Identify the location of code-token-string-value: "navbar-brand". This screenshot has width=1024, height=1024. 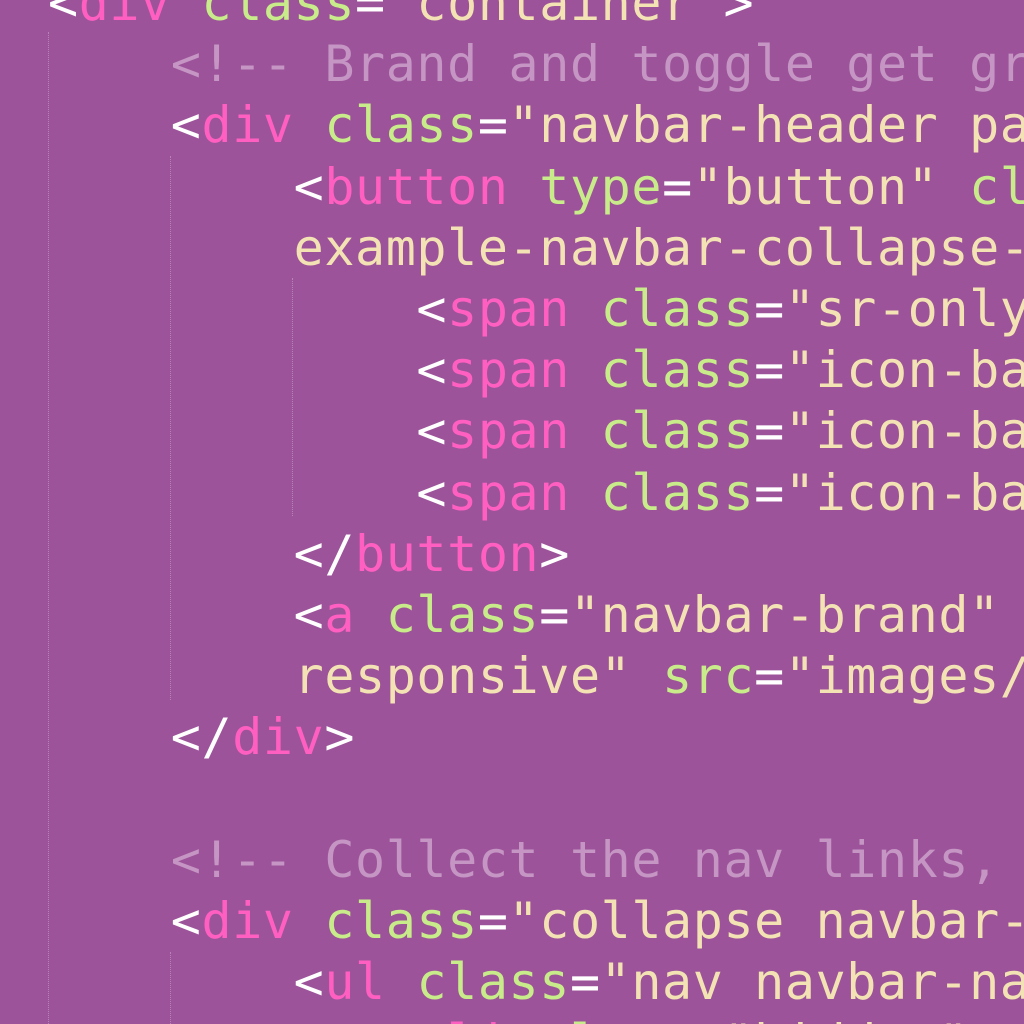
(796, 615).